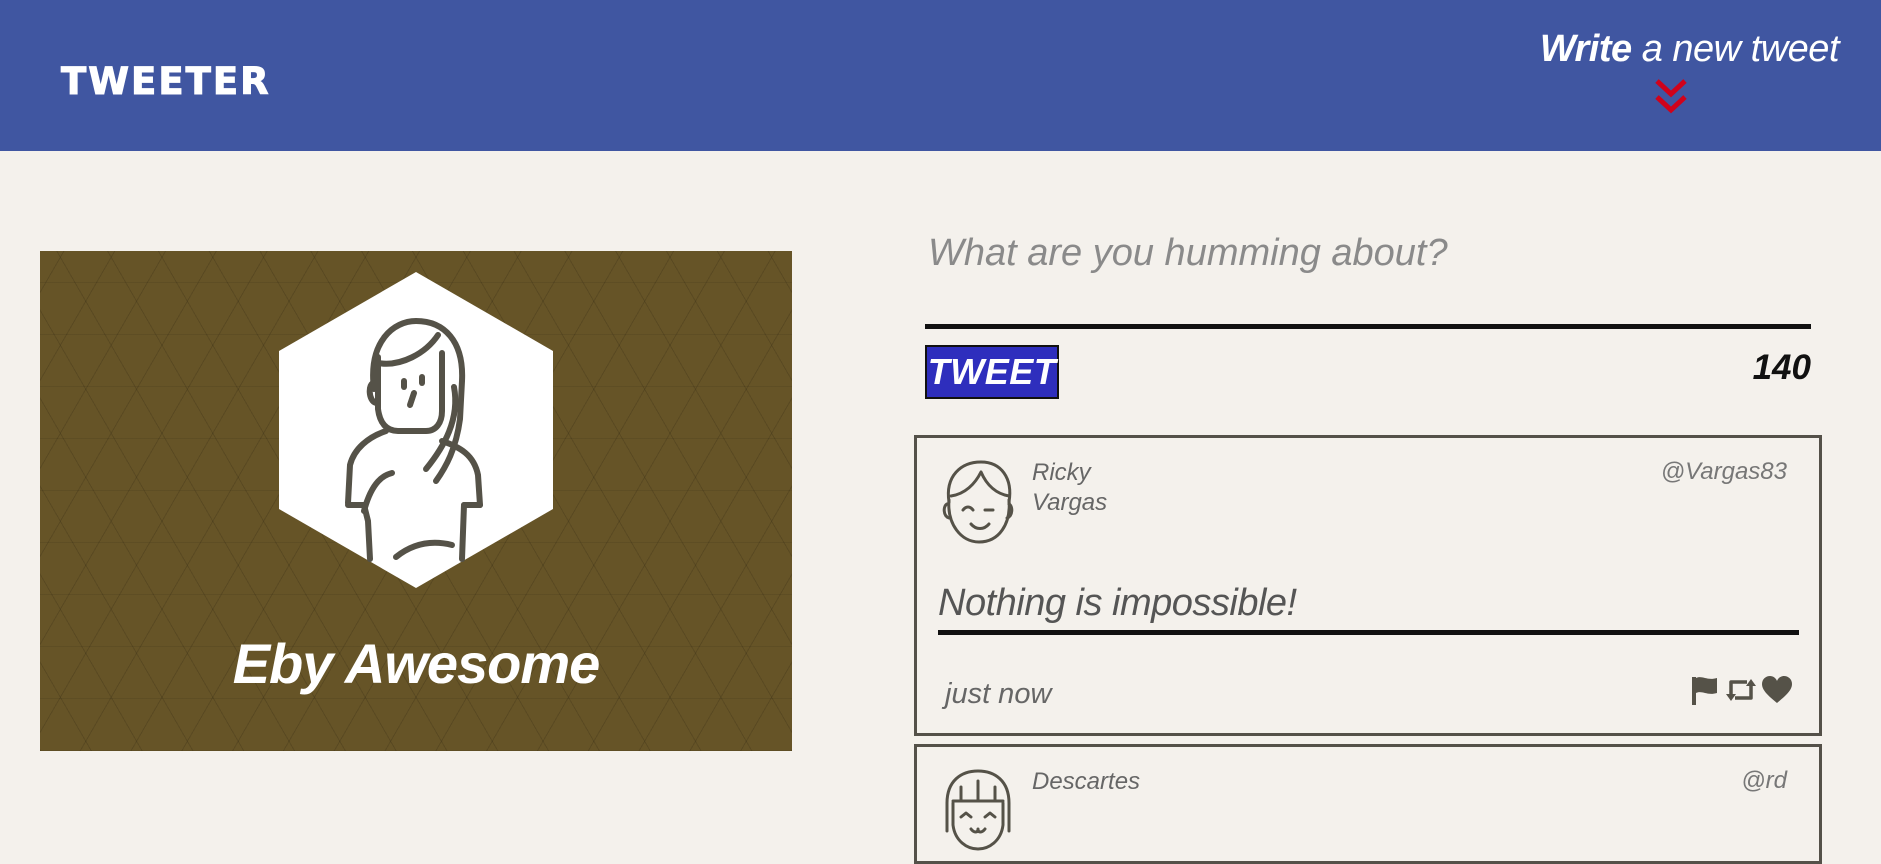 Image resolution: width=1881 pixels, height=864 pixels. What do you see at coordinates (992, 372) in the screenshot?
I see `tweet-submit-button: TWEET` at bounding box center [992, 372].